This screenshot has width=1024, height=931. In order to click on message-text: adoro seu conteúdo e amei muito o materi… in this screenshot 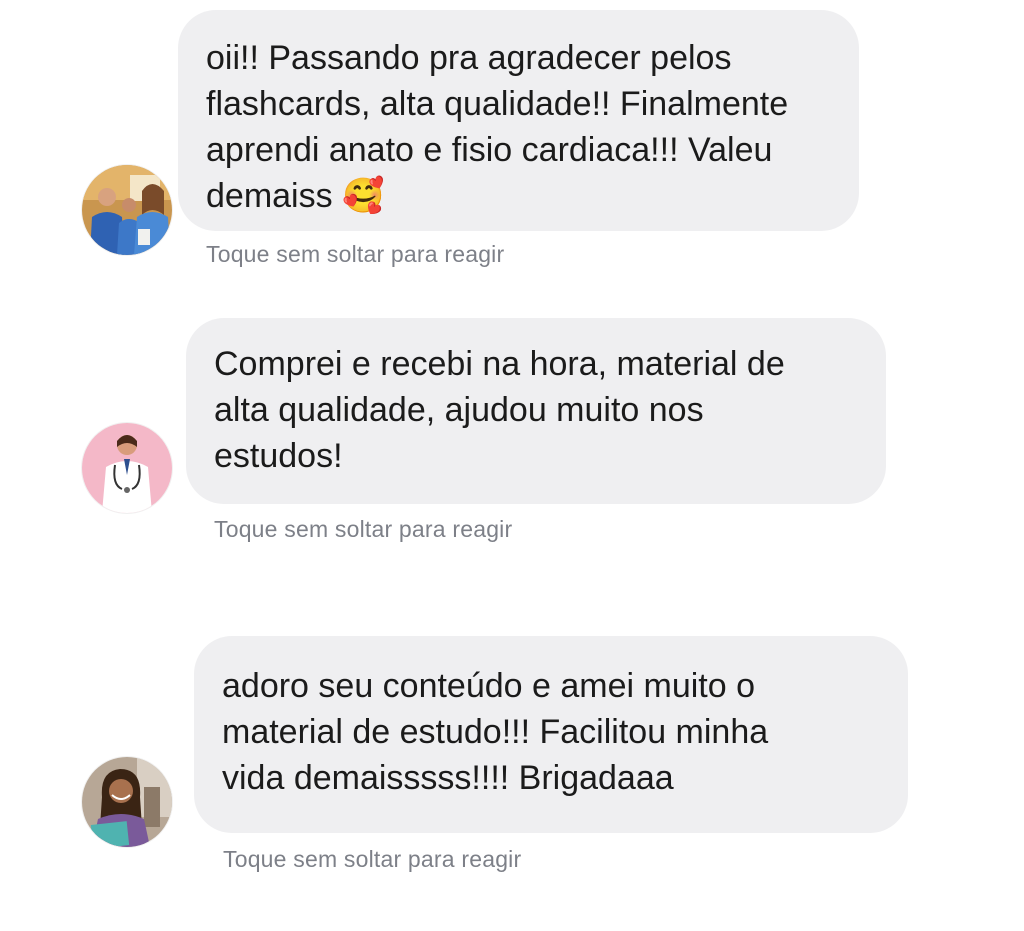, I will do `click(495, 732)`.